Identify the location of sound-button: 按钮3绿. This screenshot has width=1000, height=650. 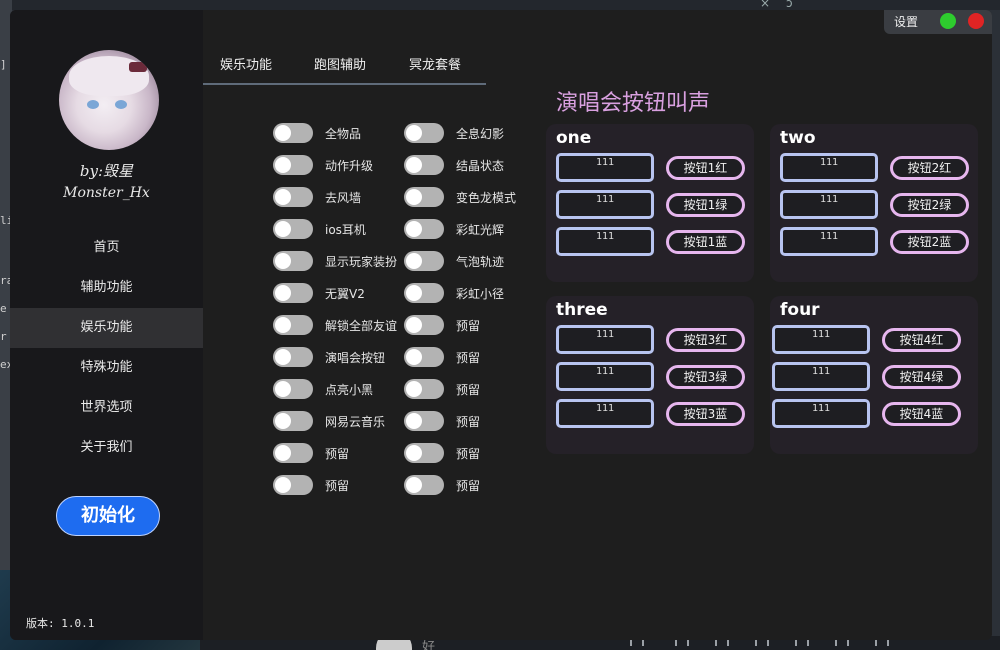
(705, 377).